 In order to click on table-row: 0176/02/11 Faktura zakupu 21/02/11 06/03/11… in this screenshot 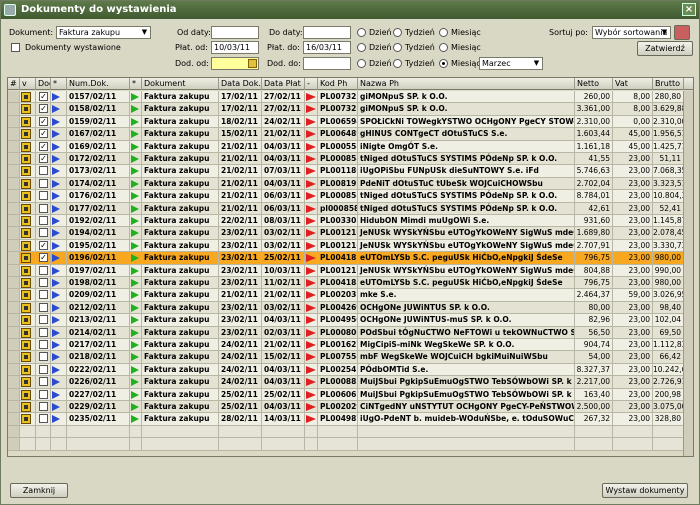, I will do `click(350, 196)`.